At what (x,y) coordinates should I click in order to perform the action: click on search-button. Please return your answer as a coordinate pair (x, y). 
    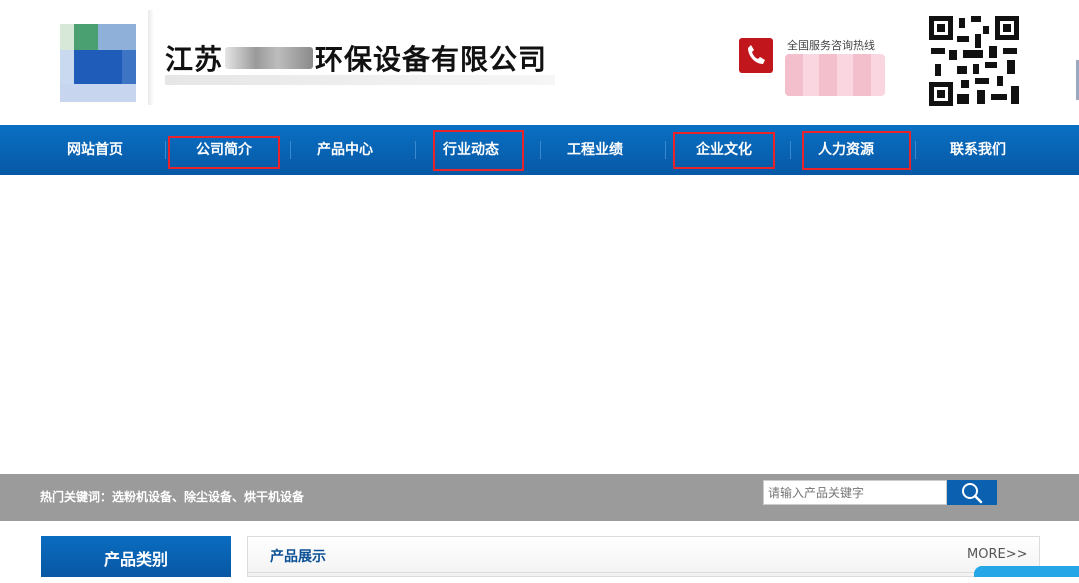
    Looking at the image, I should click on (972, 492).